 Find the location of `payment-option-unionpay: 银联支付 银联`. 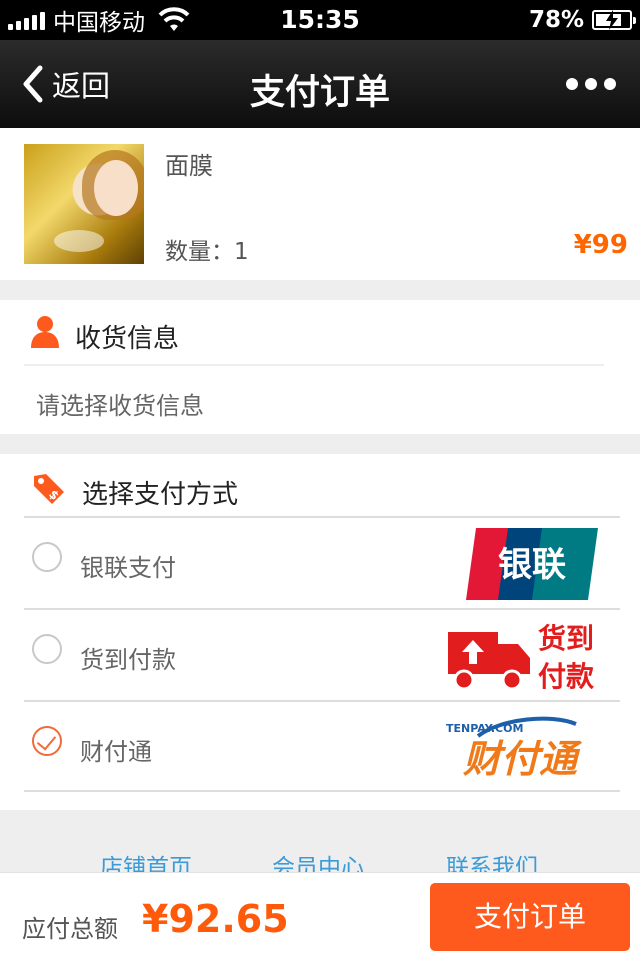

payment-option-unionpay: 银联支付 银联 is located at coordinates (322, 562).